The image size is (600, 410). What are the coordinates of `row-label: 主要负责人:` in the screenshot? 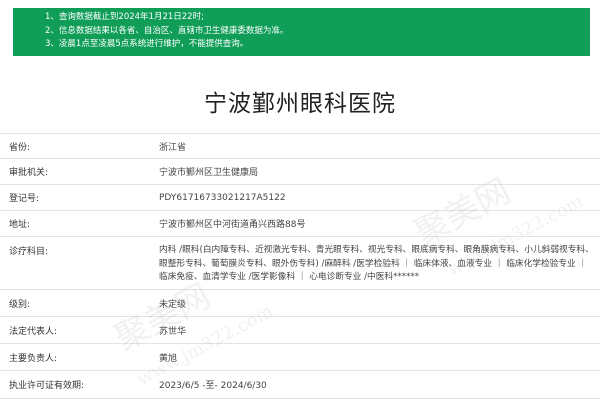 It's located at (33, 358).